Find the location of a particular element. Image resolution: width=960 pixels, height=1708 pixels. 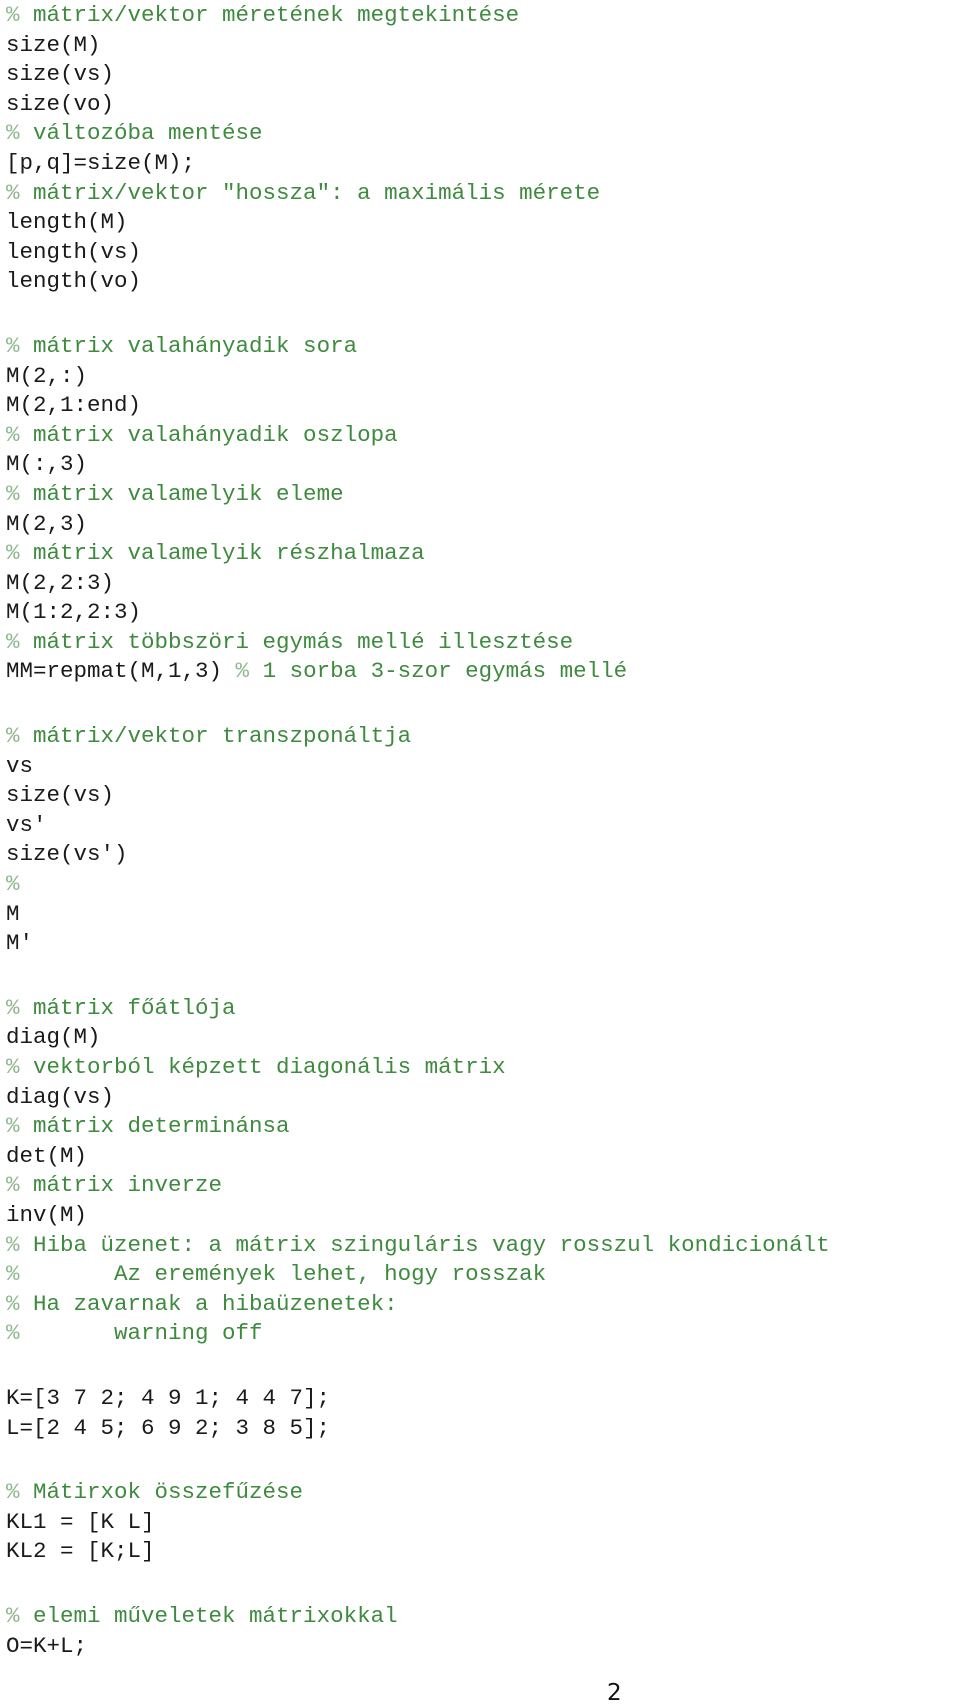

comment-line: % mátrix valahányadik oszlopa is located at coordinates (418, 436).